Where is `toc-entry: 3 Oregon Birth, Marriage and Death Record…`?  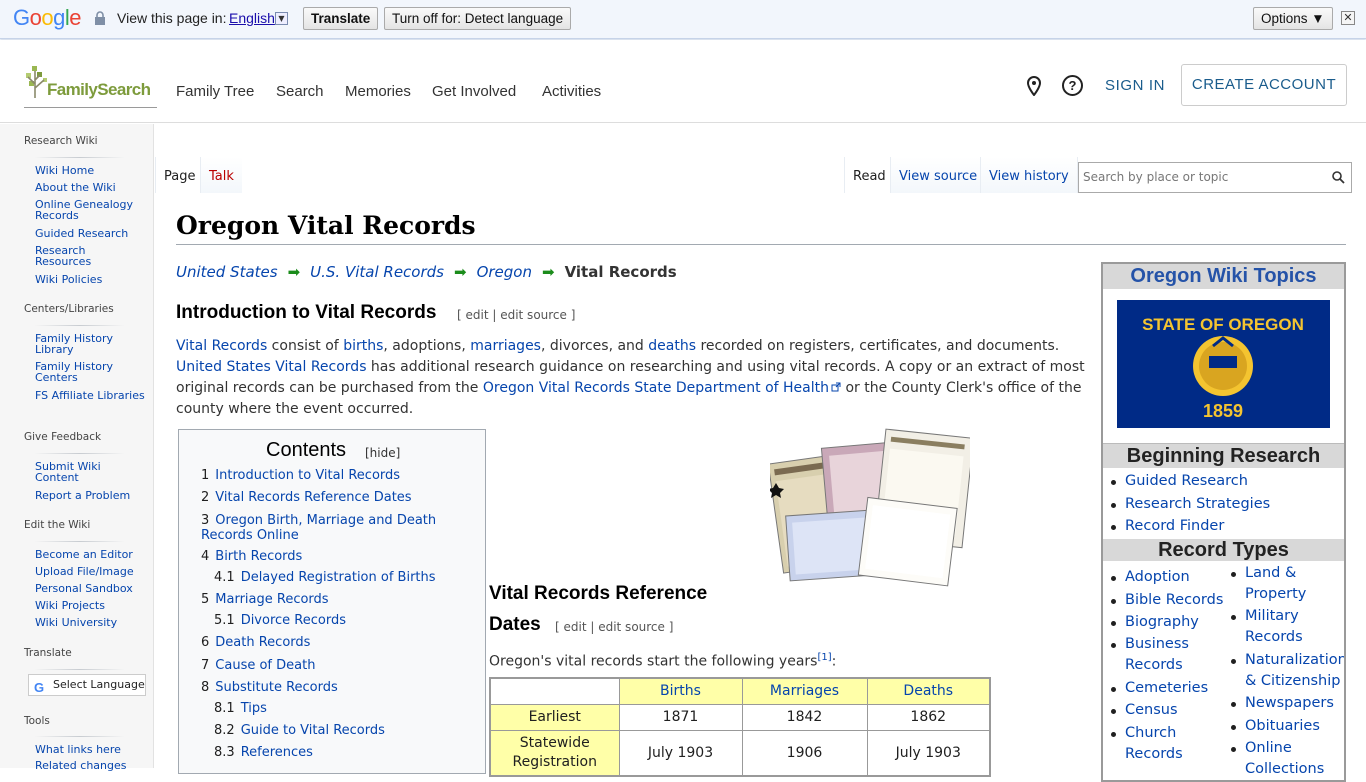 toc-entry: 3 Oregon Birth, Marriage and Death Record… is located at coordinates (332, 528).